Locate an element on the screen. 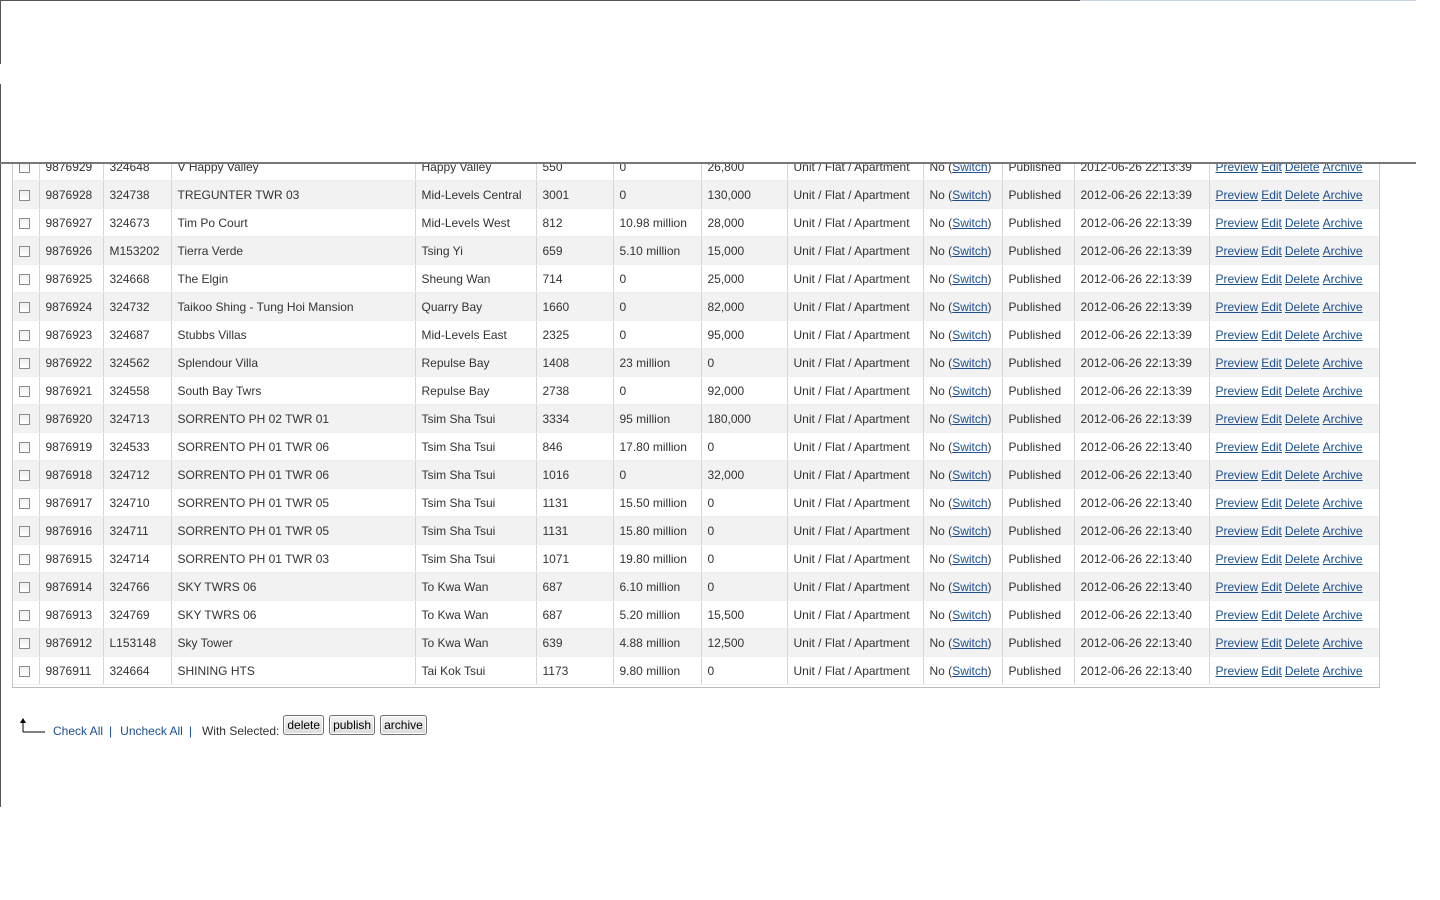 This screenshot has width=1440, height=900. bulk-delete-button: delete is located at coordinates (304, 725).